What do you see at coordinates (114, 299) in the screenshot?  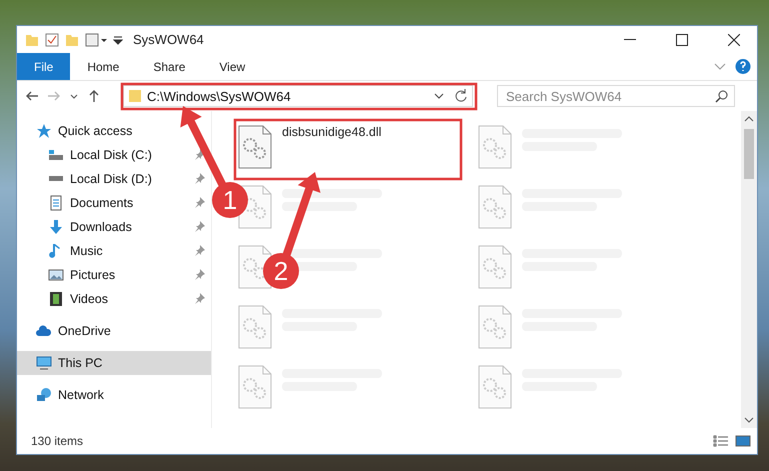 I see `sidebar-item: Videos` at bounding box center [114, 299].